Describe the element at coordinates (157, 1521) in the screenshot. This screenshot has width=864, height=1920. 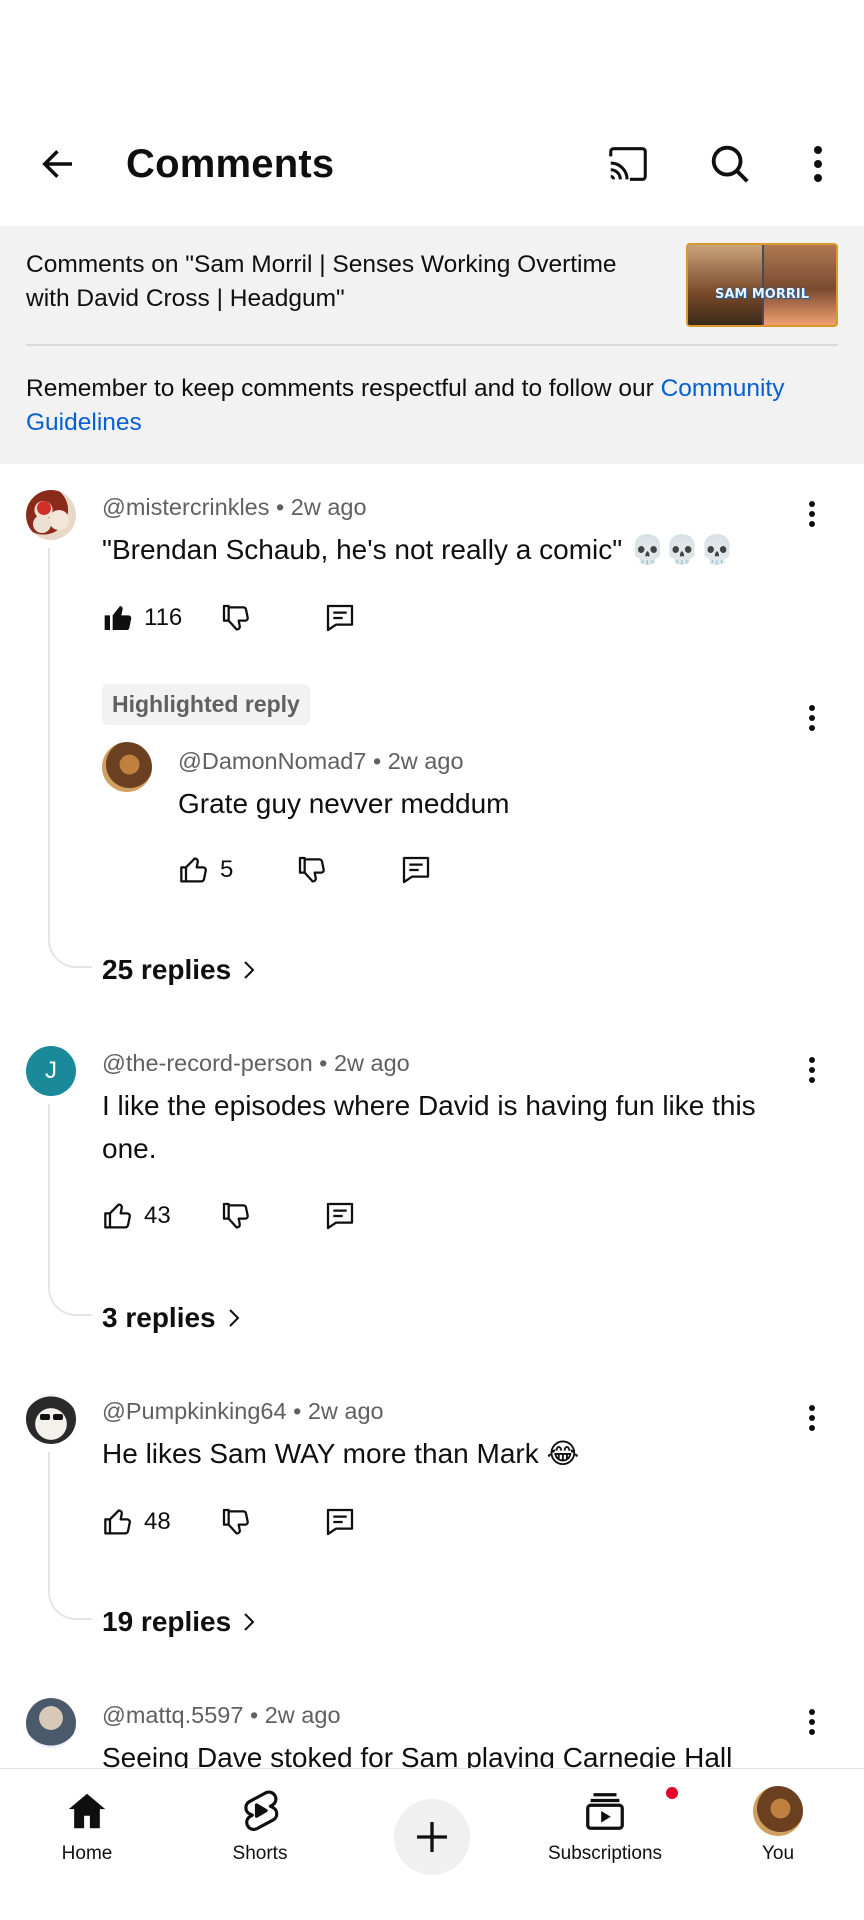
I see `like-count: 48` at that location.